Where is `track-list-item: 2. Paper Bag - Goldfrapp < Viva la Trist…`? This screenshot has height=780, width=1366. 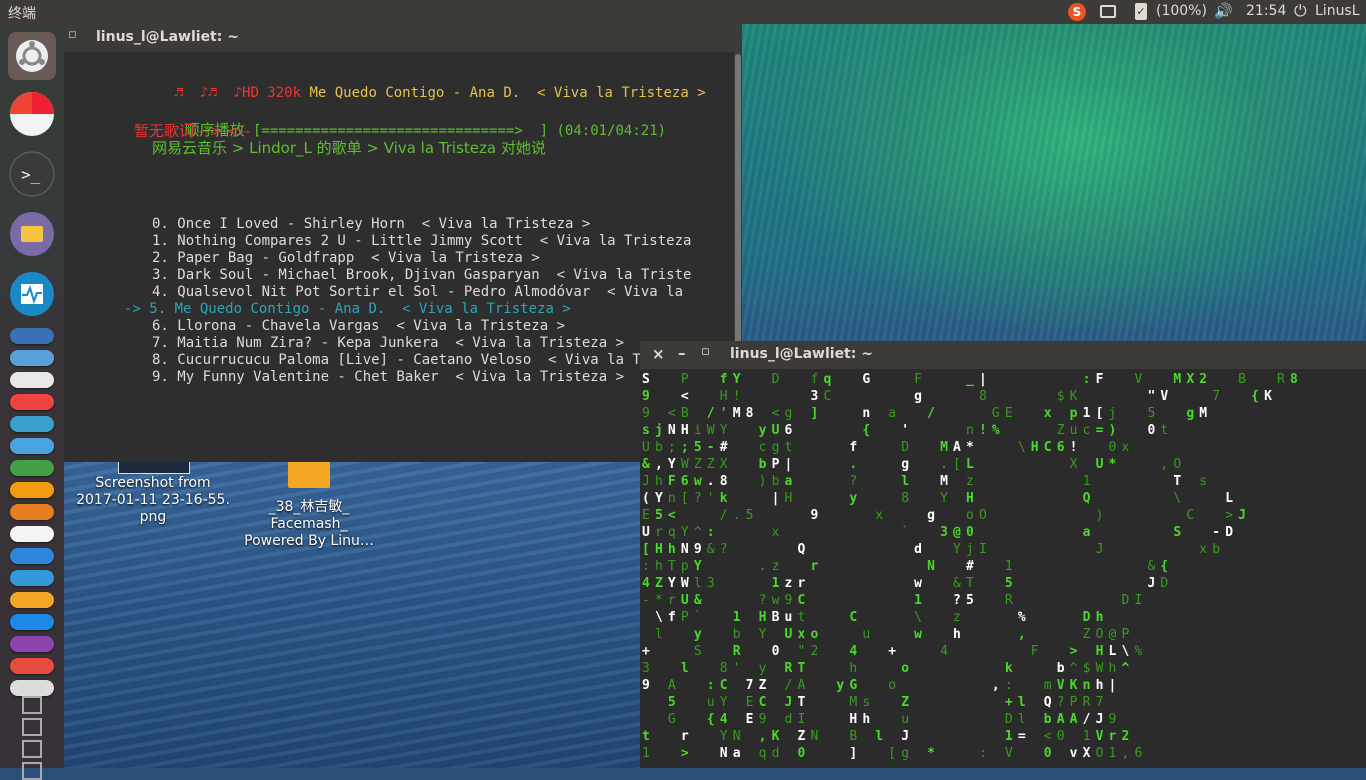
track-list-item: 2. Paper Bag - Goldfrapp < Viva la Trist… is located at coordinates (346, 258).